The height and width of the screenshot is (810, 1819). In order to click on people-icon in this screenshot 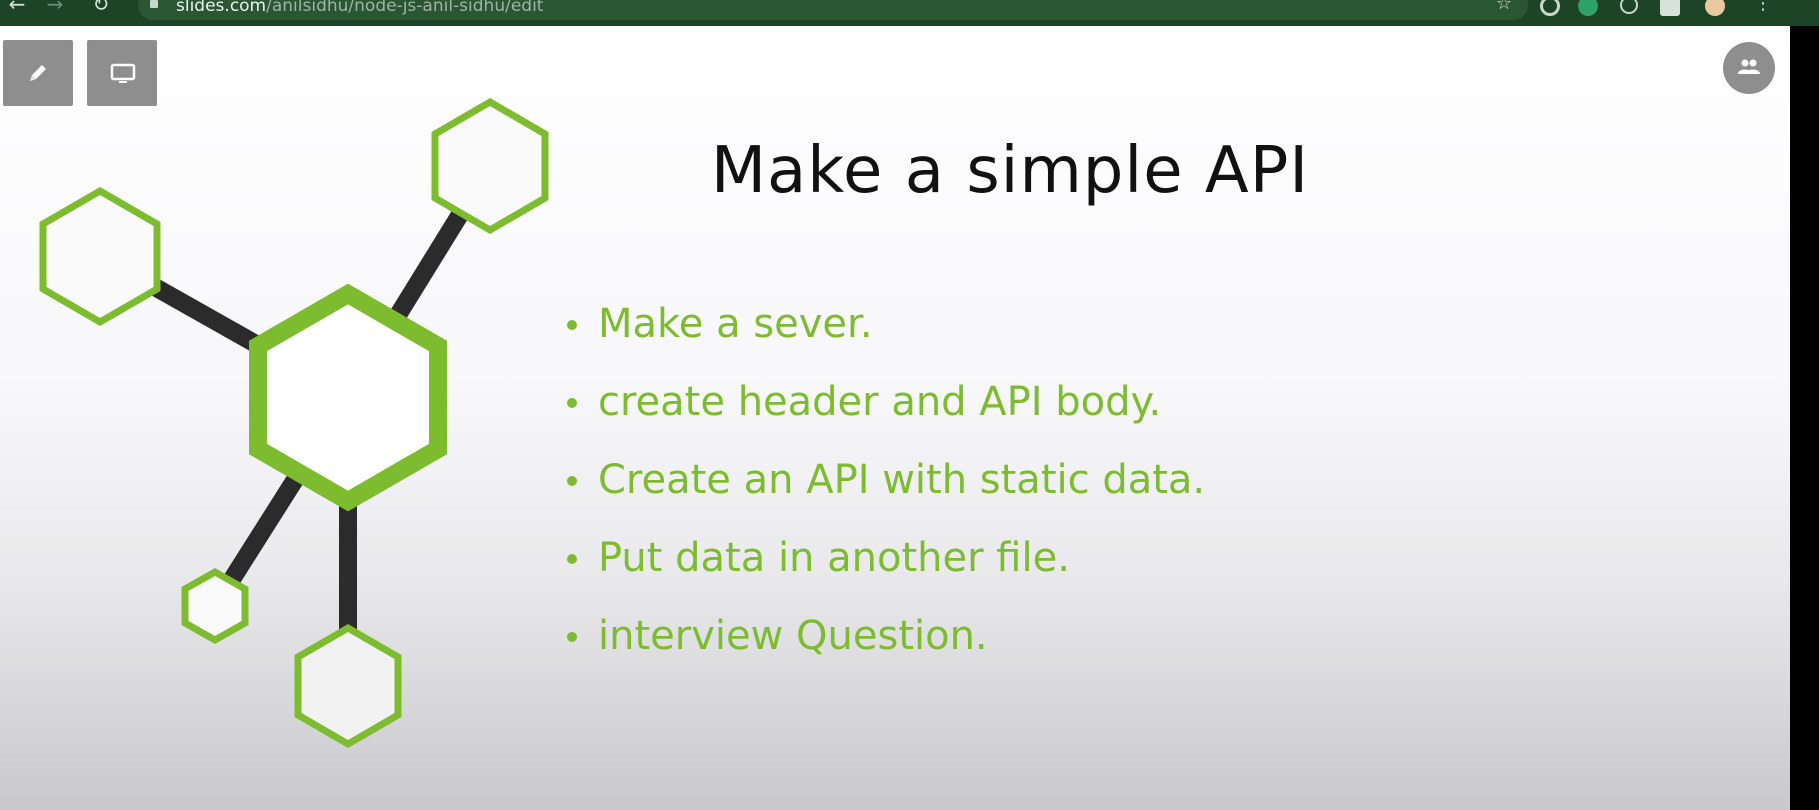, I will do `click(1749, 66)`.